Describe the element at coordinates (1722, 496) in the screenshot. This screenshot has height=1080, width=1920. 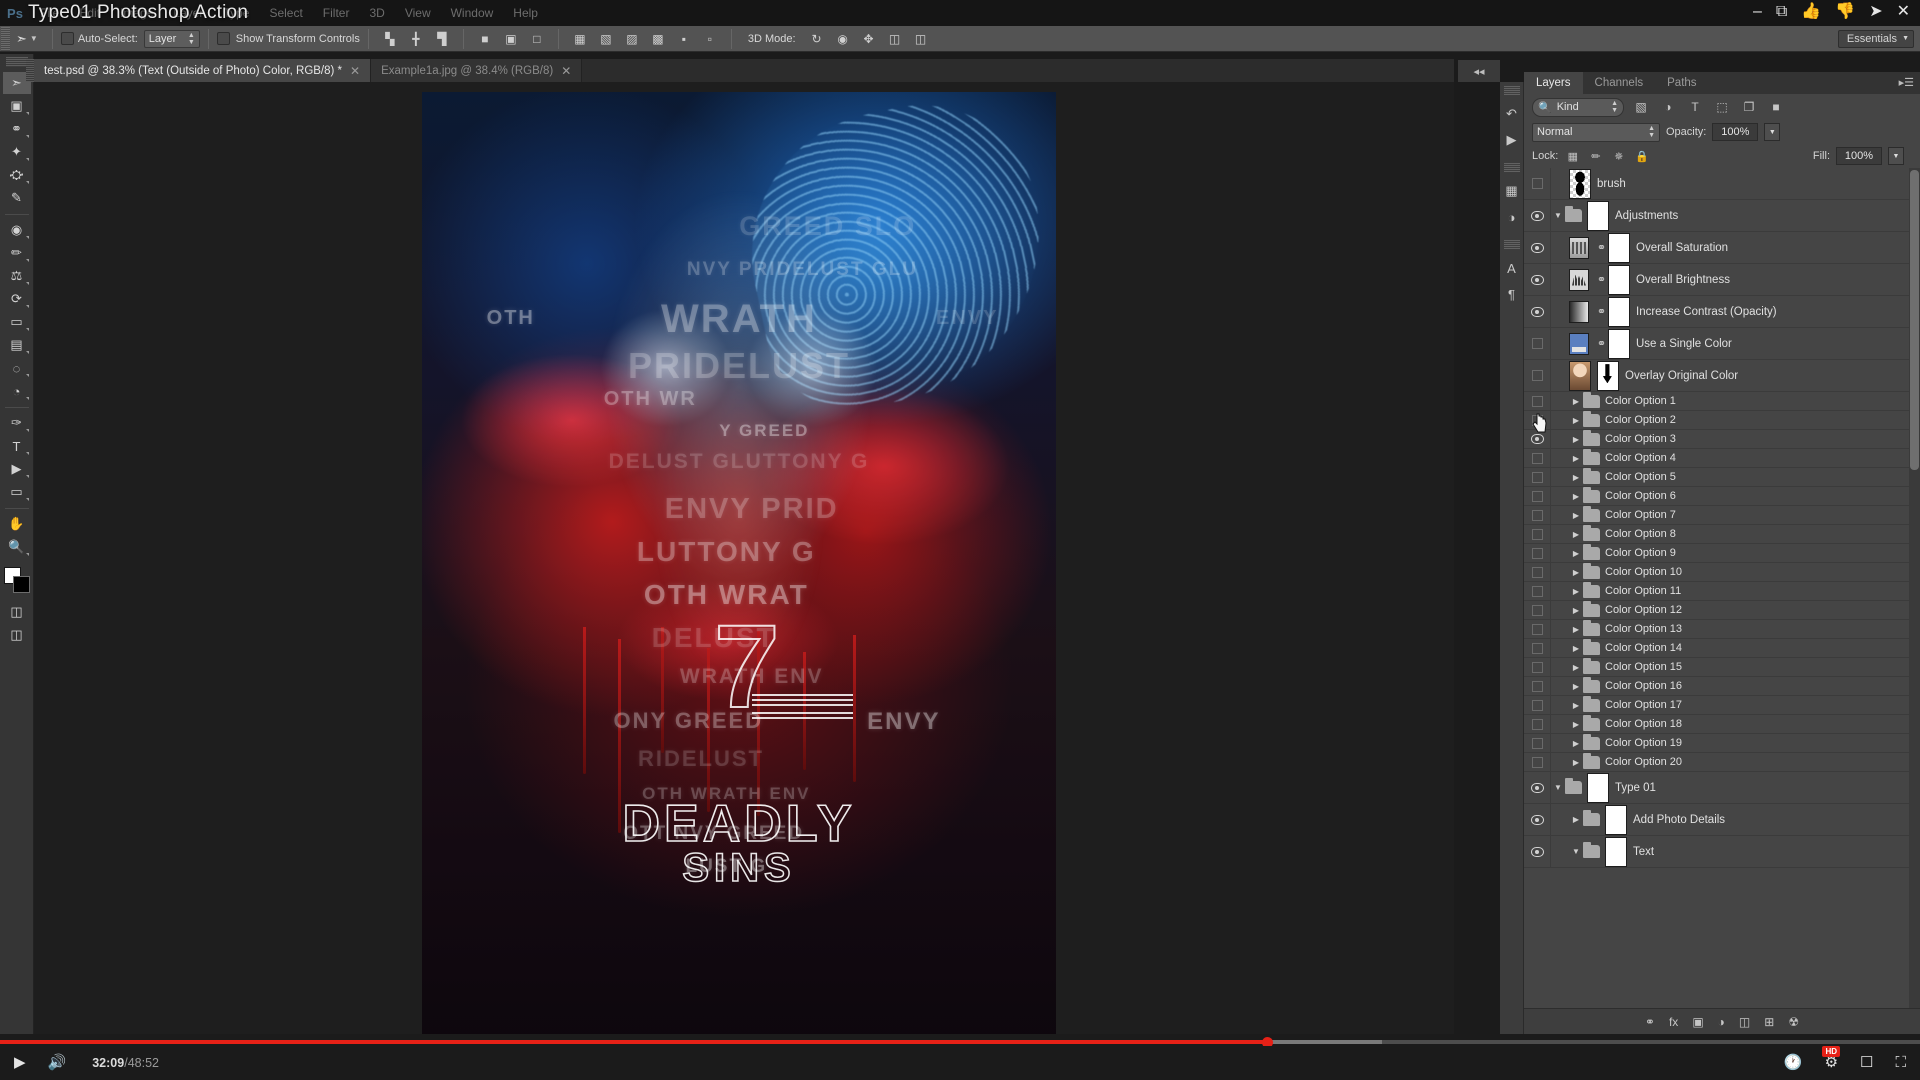
I see `layer-row: ▶ Color Option 6` at that location.